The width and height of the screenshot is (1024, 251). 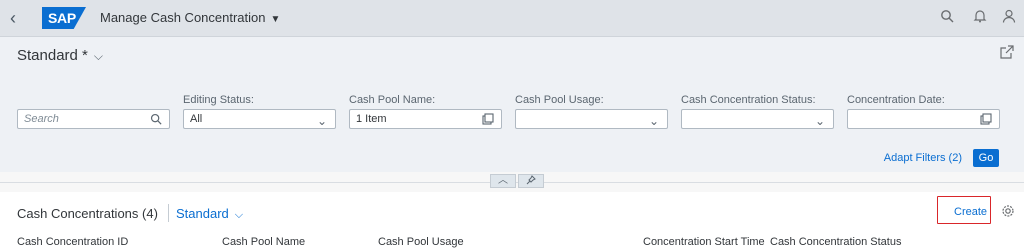 What do you see at coordinates (748, 100) in the screenshot?
I see `cash-concentration-status-label: Cash Concentration Status:` at bounding box center [748, 100].